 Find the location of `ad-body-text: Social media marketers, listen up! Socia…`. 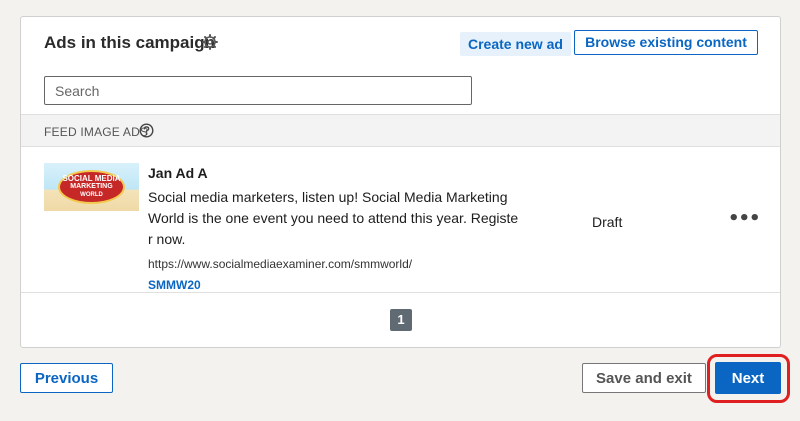

ad-body-text: Social media marketers, listen up! Socia… is located at coordinates (333, 218).